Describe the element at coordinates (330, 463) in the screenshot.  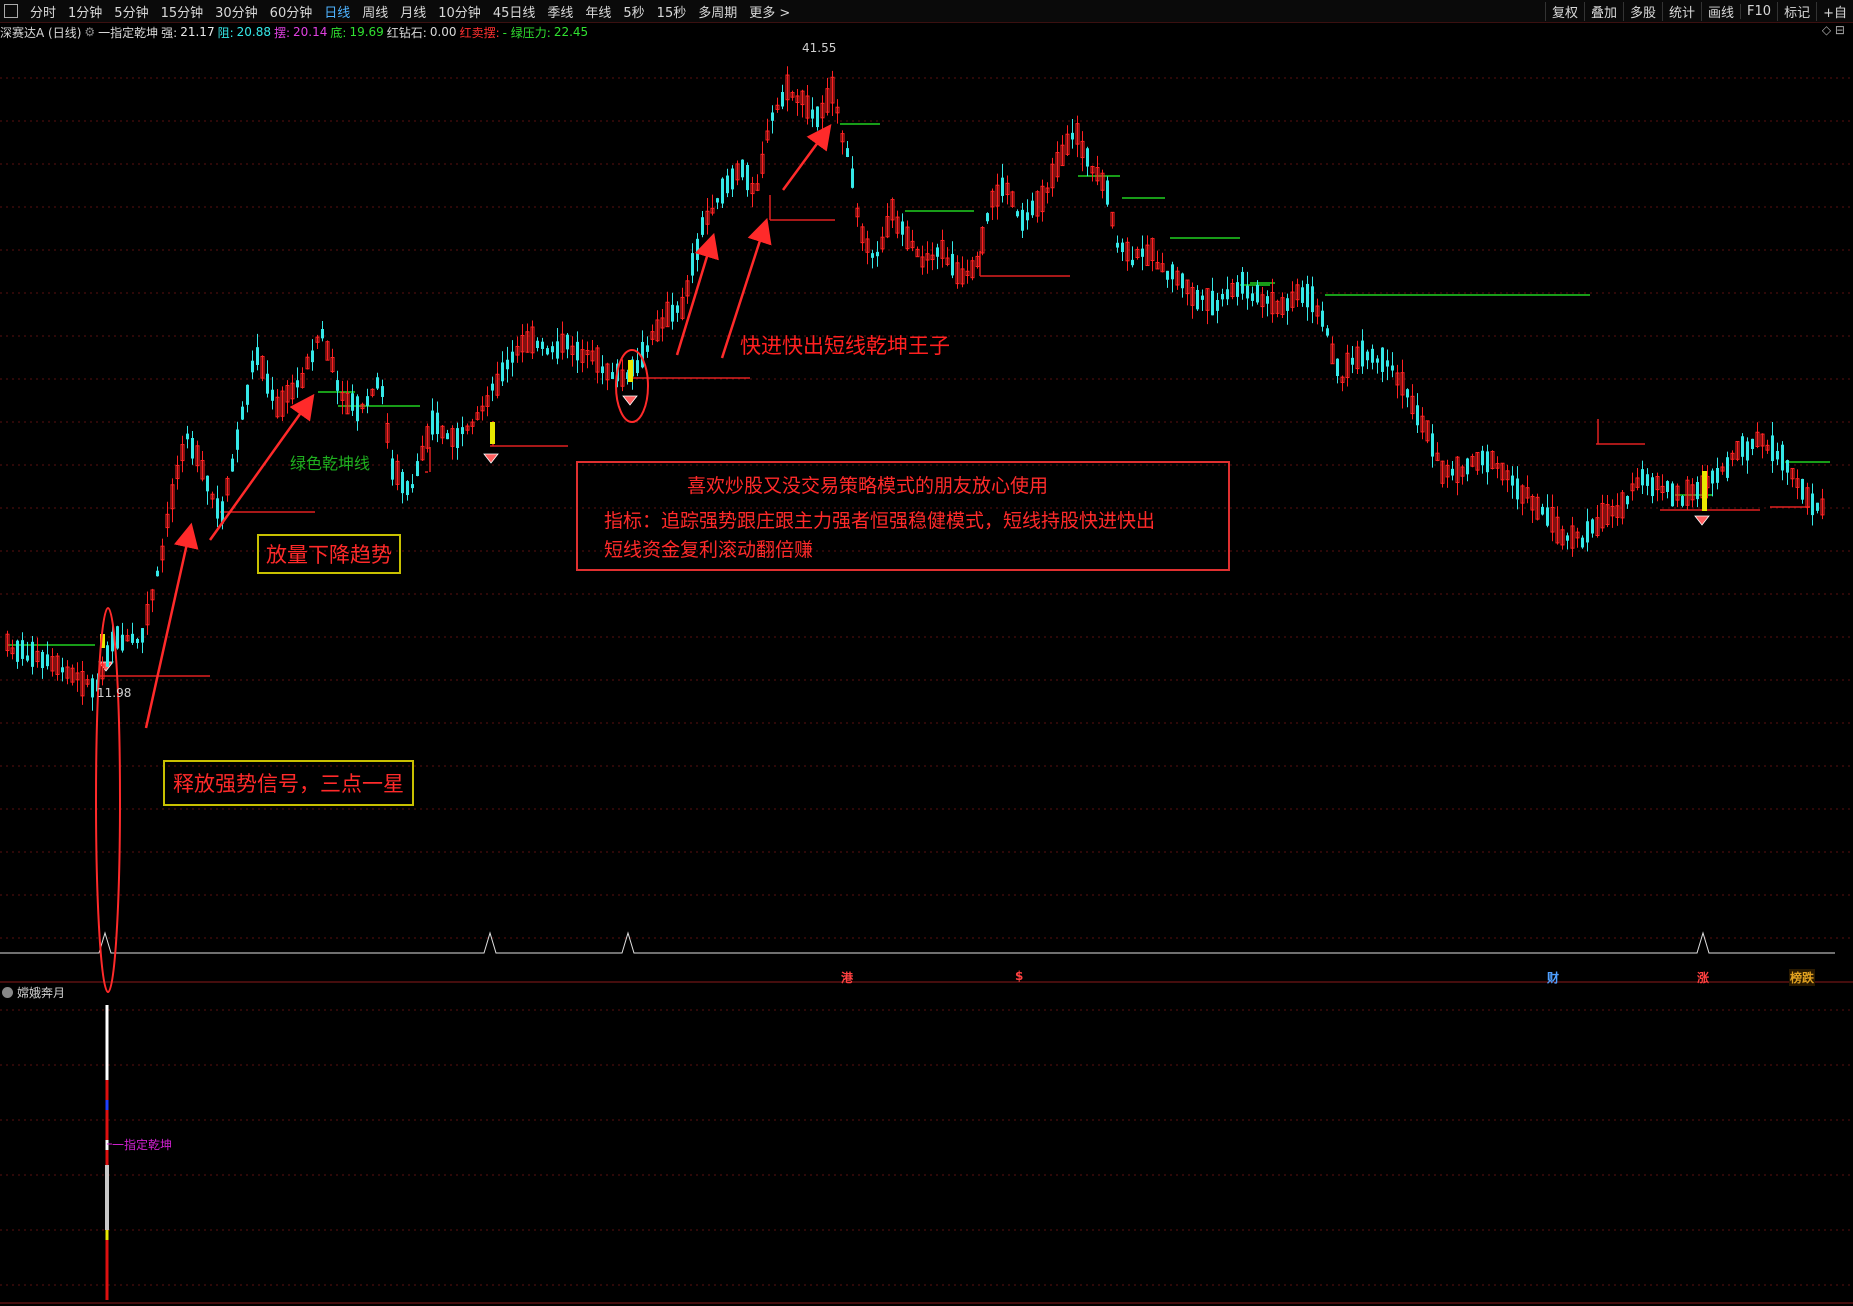
I see `green-qiankun-line-label: 绿色乾坤线` at that location.